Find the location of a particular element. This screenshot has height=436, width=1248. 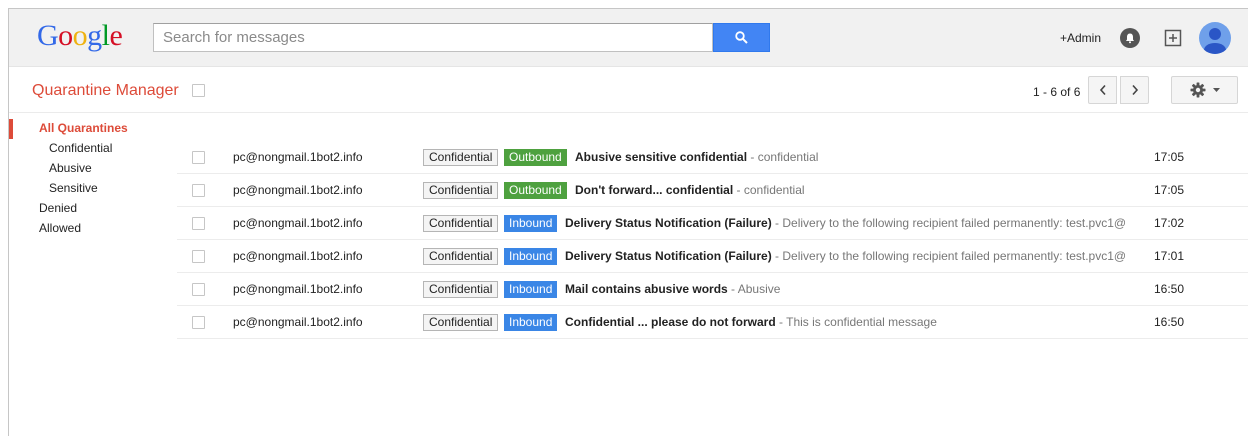

sidebar-item-confidential: Confidential is located at coordinates (80, 148).